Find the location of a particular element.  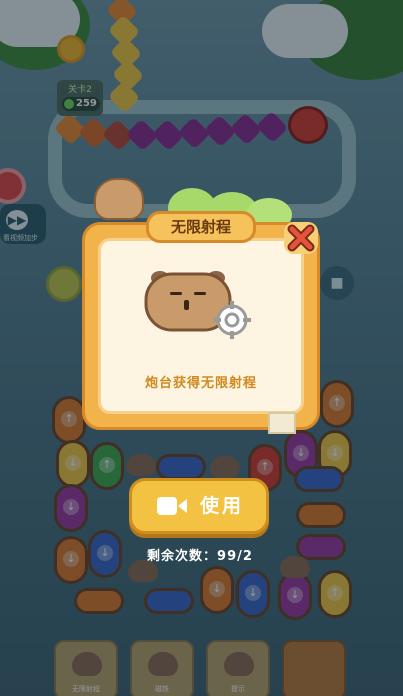

dialog-title-plaque: 无限射程 is located at coordinates (201, 227).